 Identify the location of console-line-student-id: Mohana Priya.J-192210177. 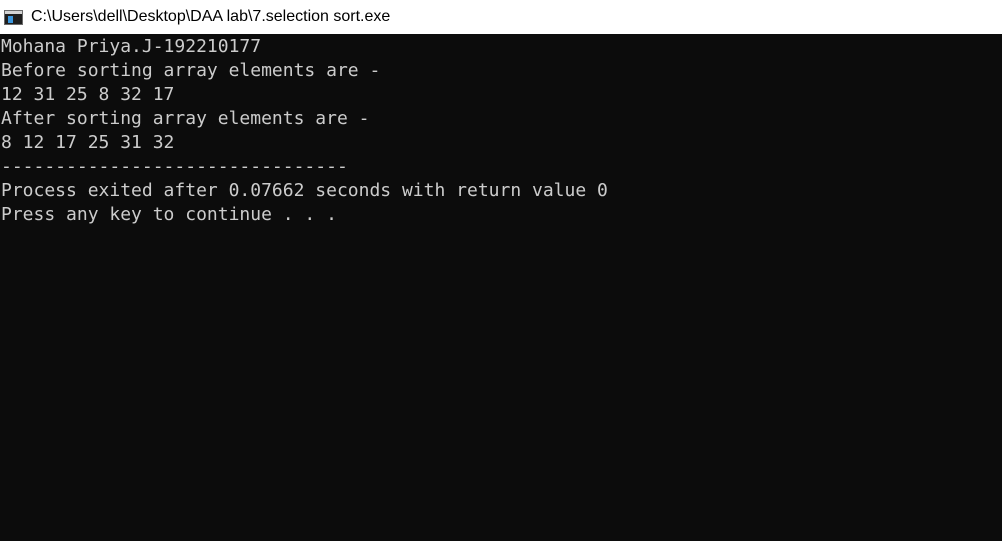
(131, 46).